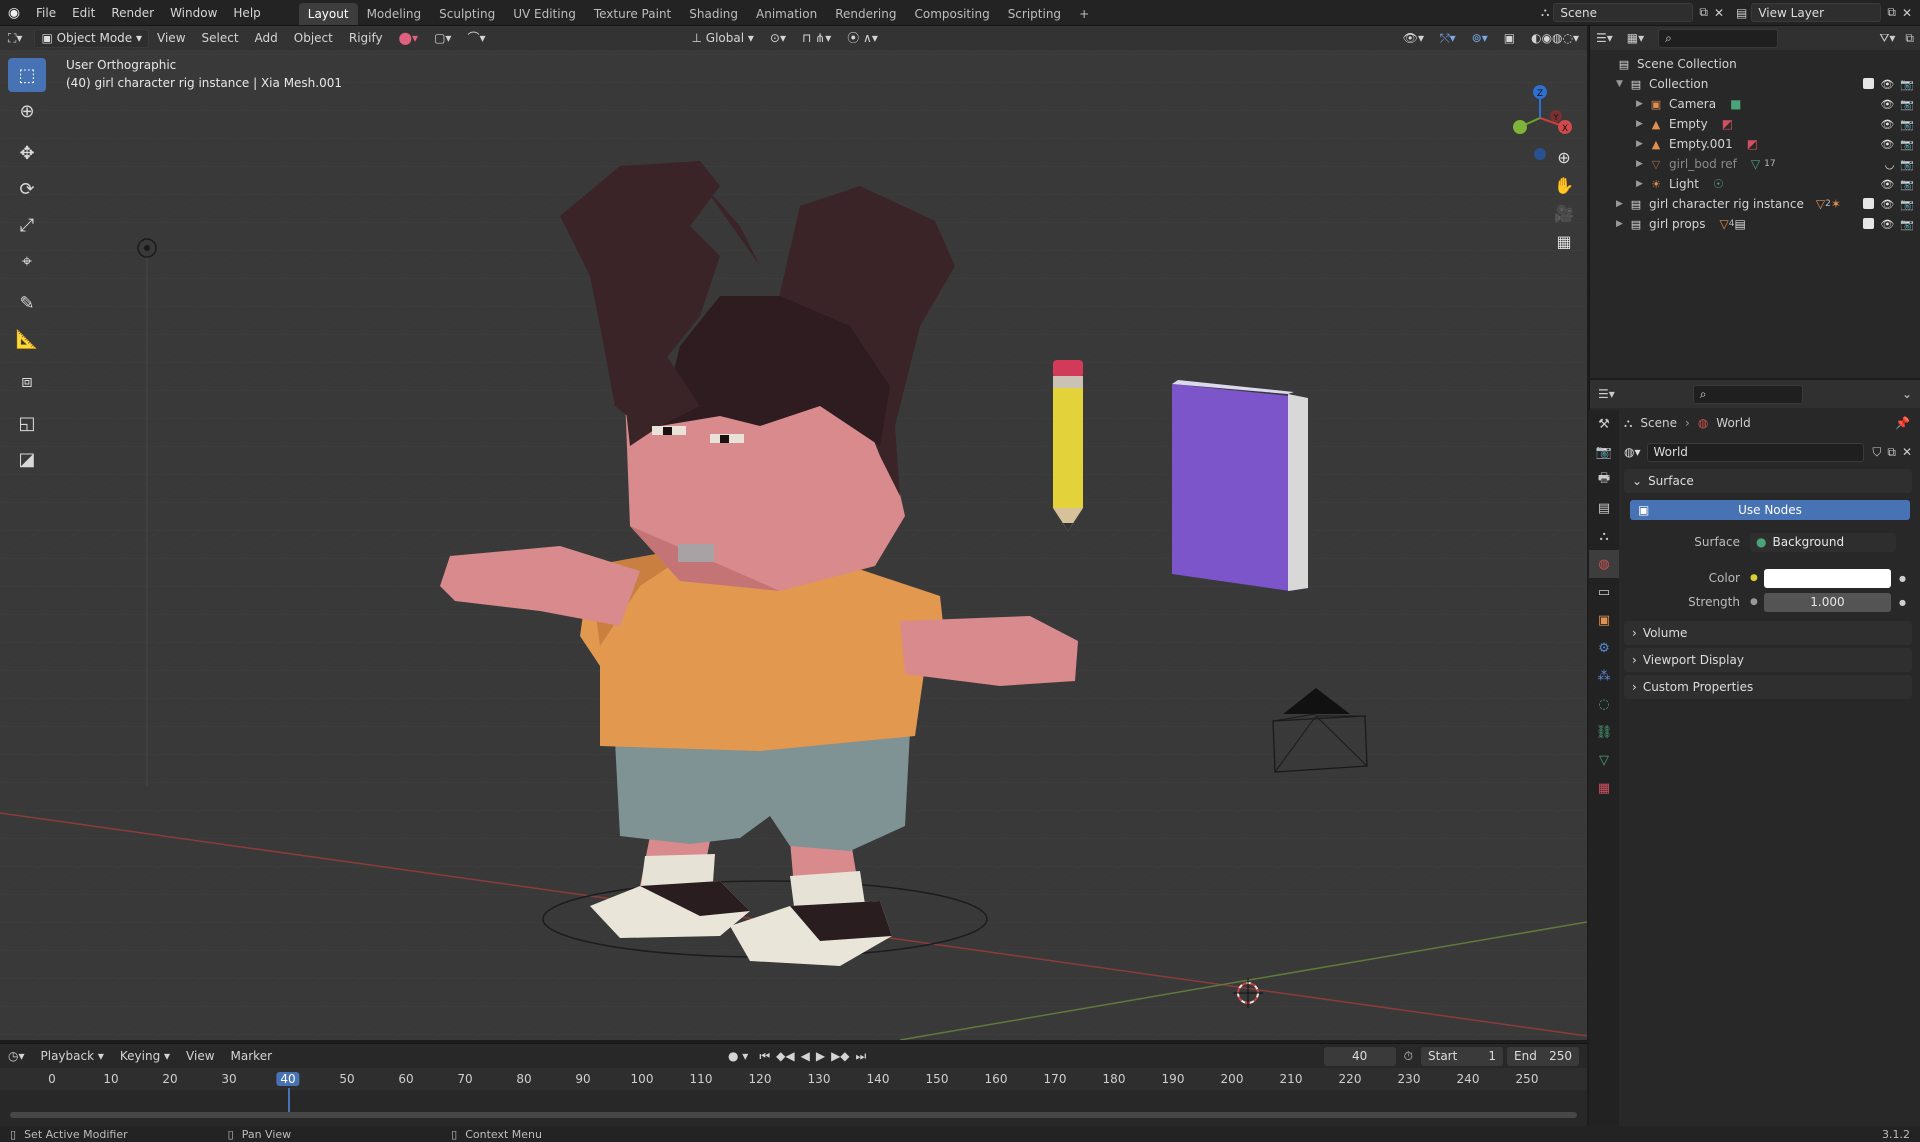  What do you see at coordinates (786, 14) in the screenshot?
I see `tab-animation: Animation` at bounding box center [786, 14].